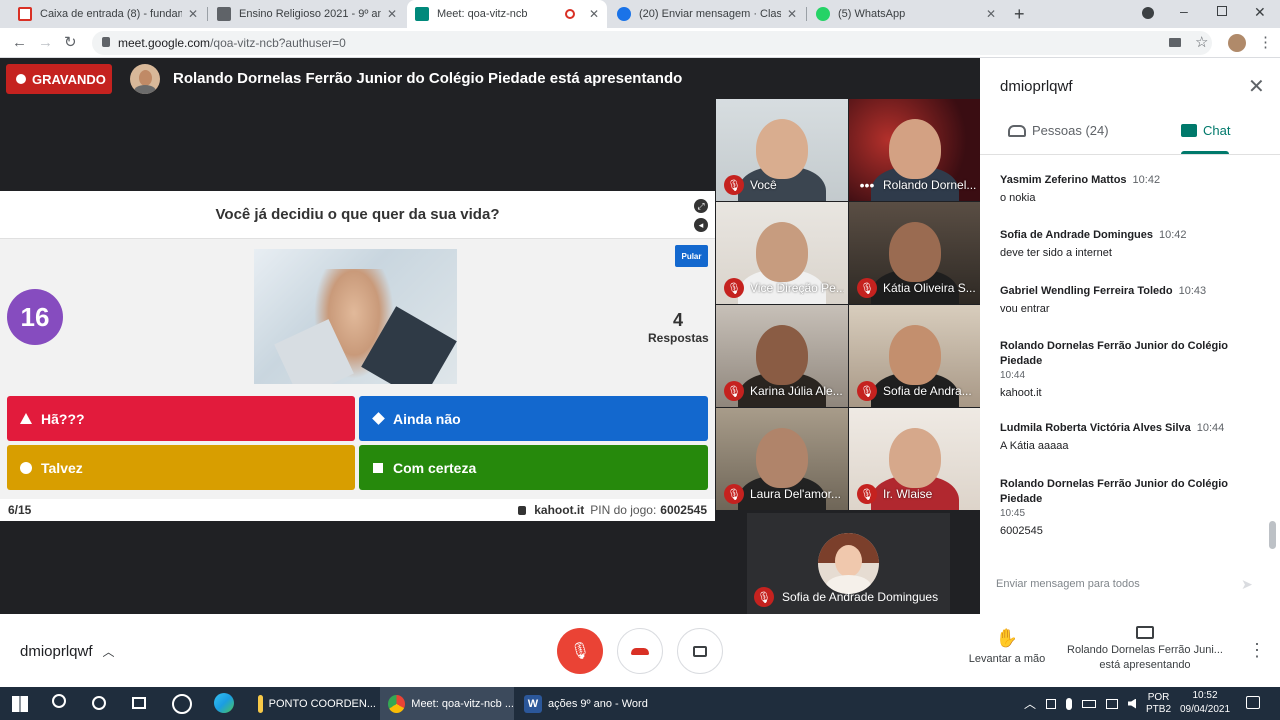  I want to click on tab-whatsapp: (5) WhatsApp ✕, so click(906, 14).